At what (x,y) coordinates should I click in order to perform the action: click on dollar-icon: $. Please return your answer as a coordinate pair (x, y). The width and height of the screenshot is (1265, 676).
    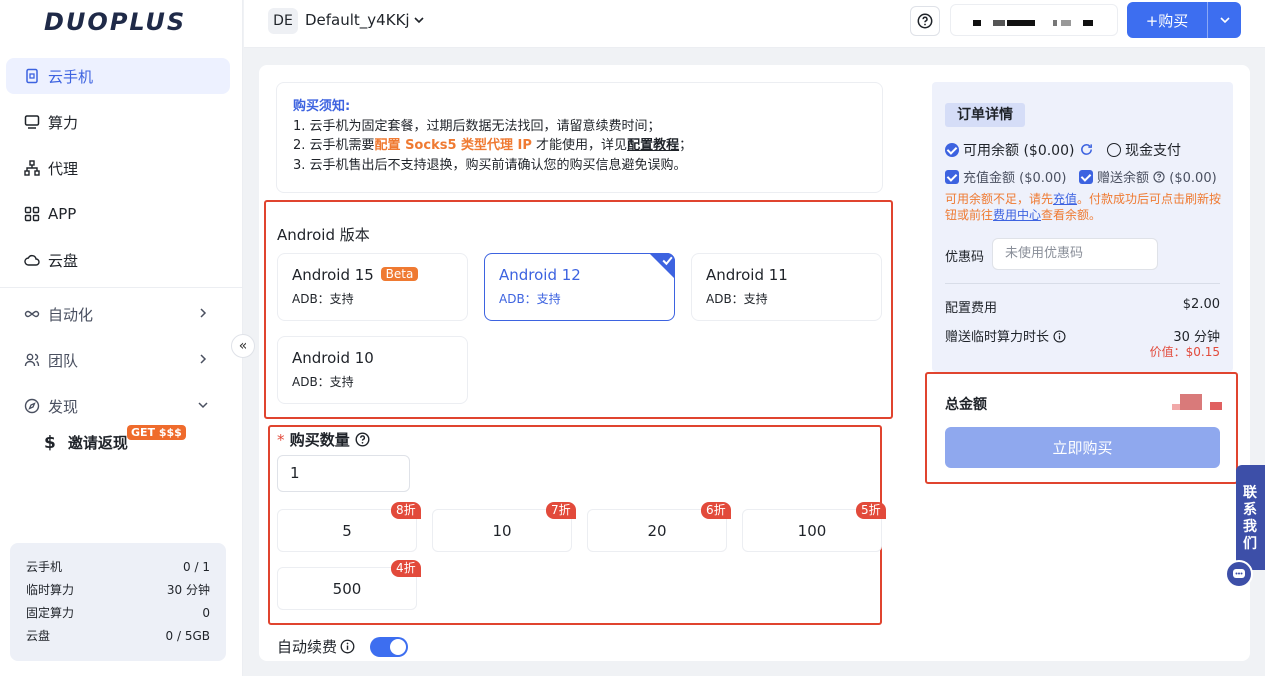
    Looking at the image, I should click on (50, 442).